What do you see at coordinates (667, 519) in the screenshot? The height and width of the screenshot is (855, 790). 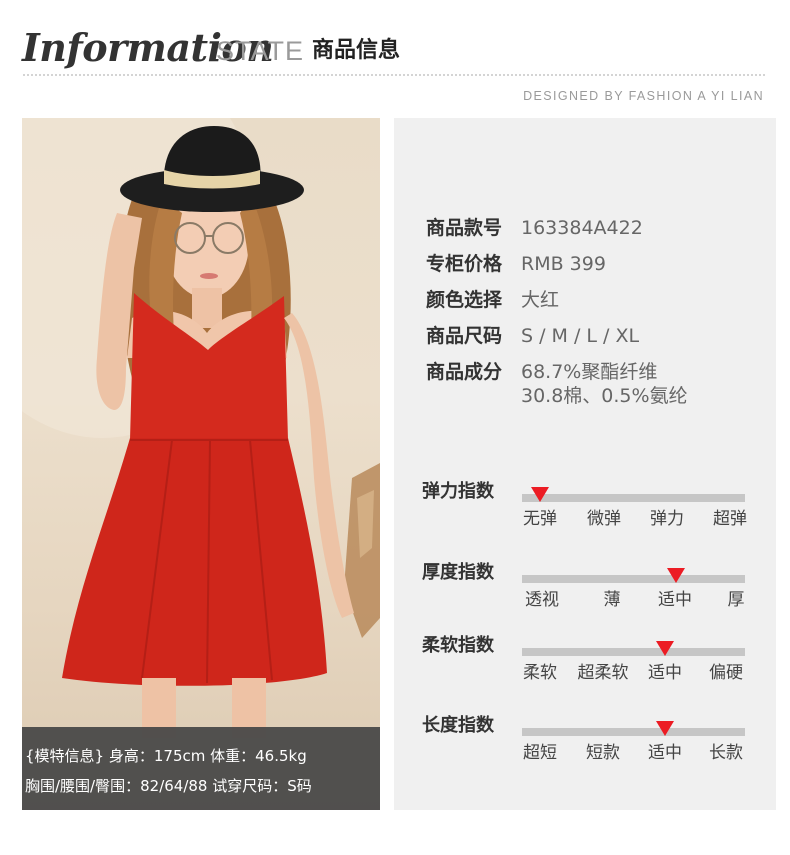 I see `index-label: 弹力` at bounding box center [667, 519].